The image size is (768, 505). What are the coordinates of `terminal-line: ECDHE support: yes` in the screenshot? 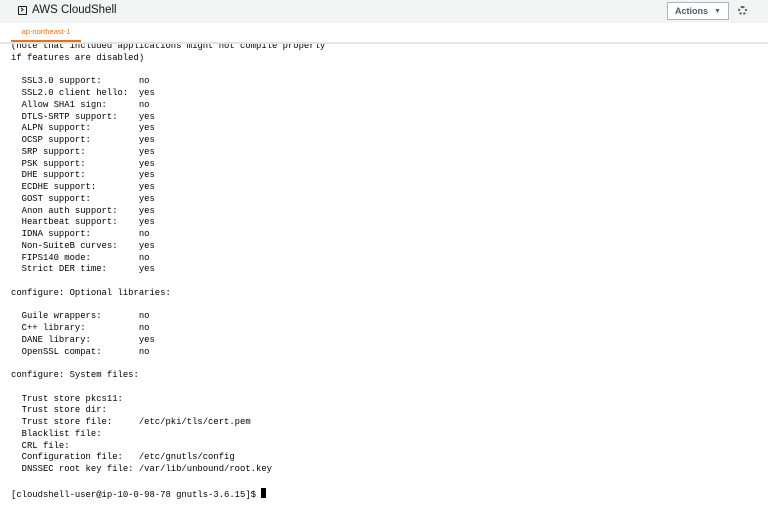 It's located at (88, 187).